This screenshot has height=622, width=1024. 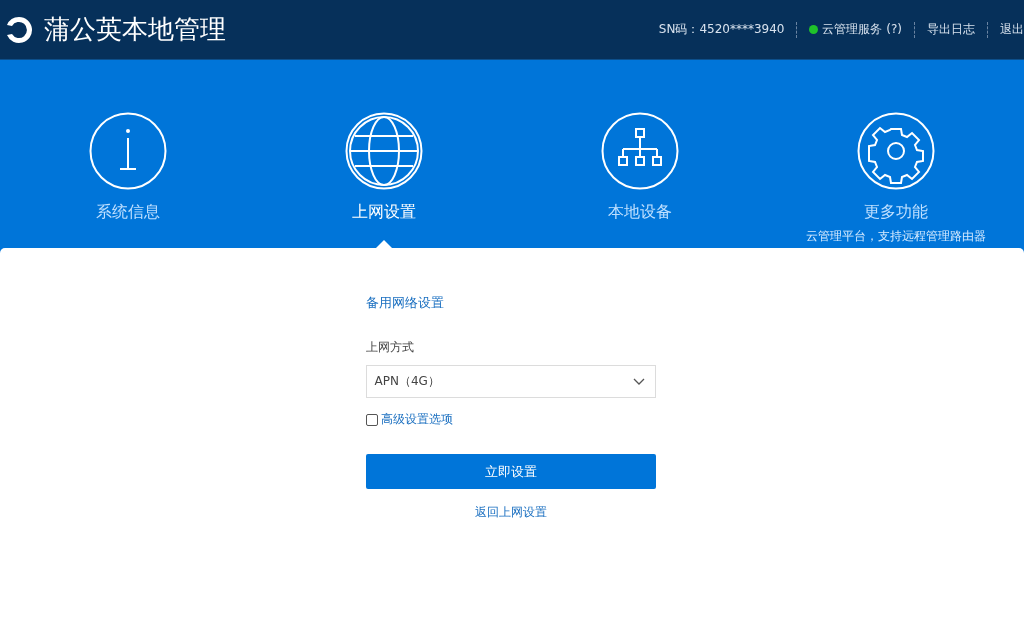 I want to click on nav-label: 更多功能, so click(x=896, y=212).